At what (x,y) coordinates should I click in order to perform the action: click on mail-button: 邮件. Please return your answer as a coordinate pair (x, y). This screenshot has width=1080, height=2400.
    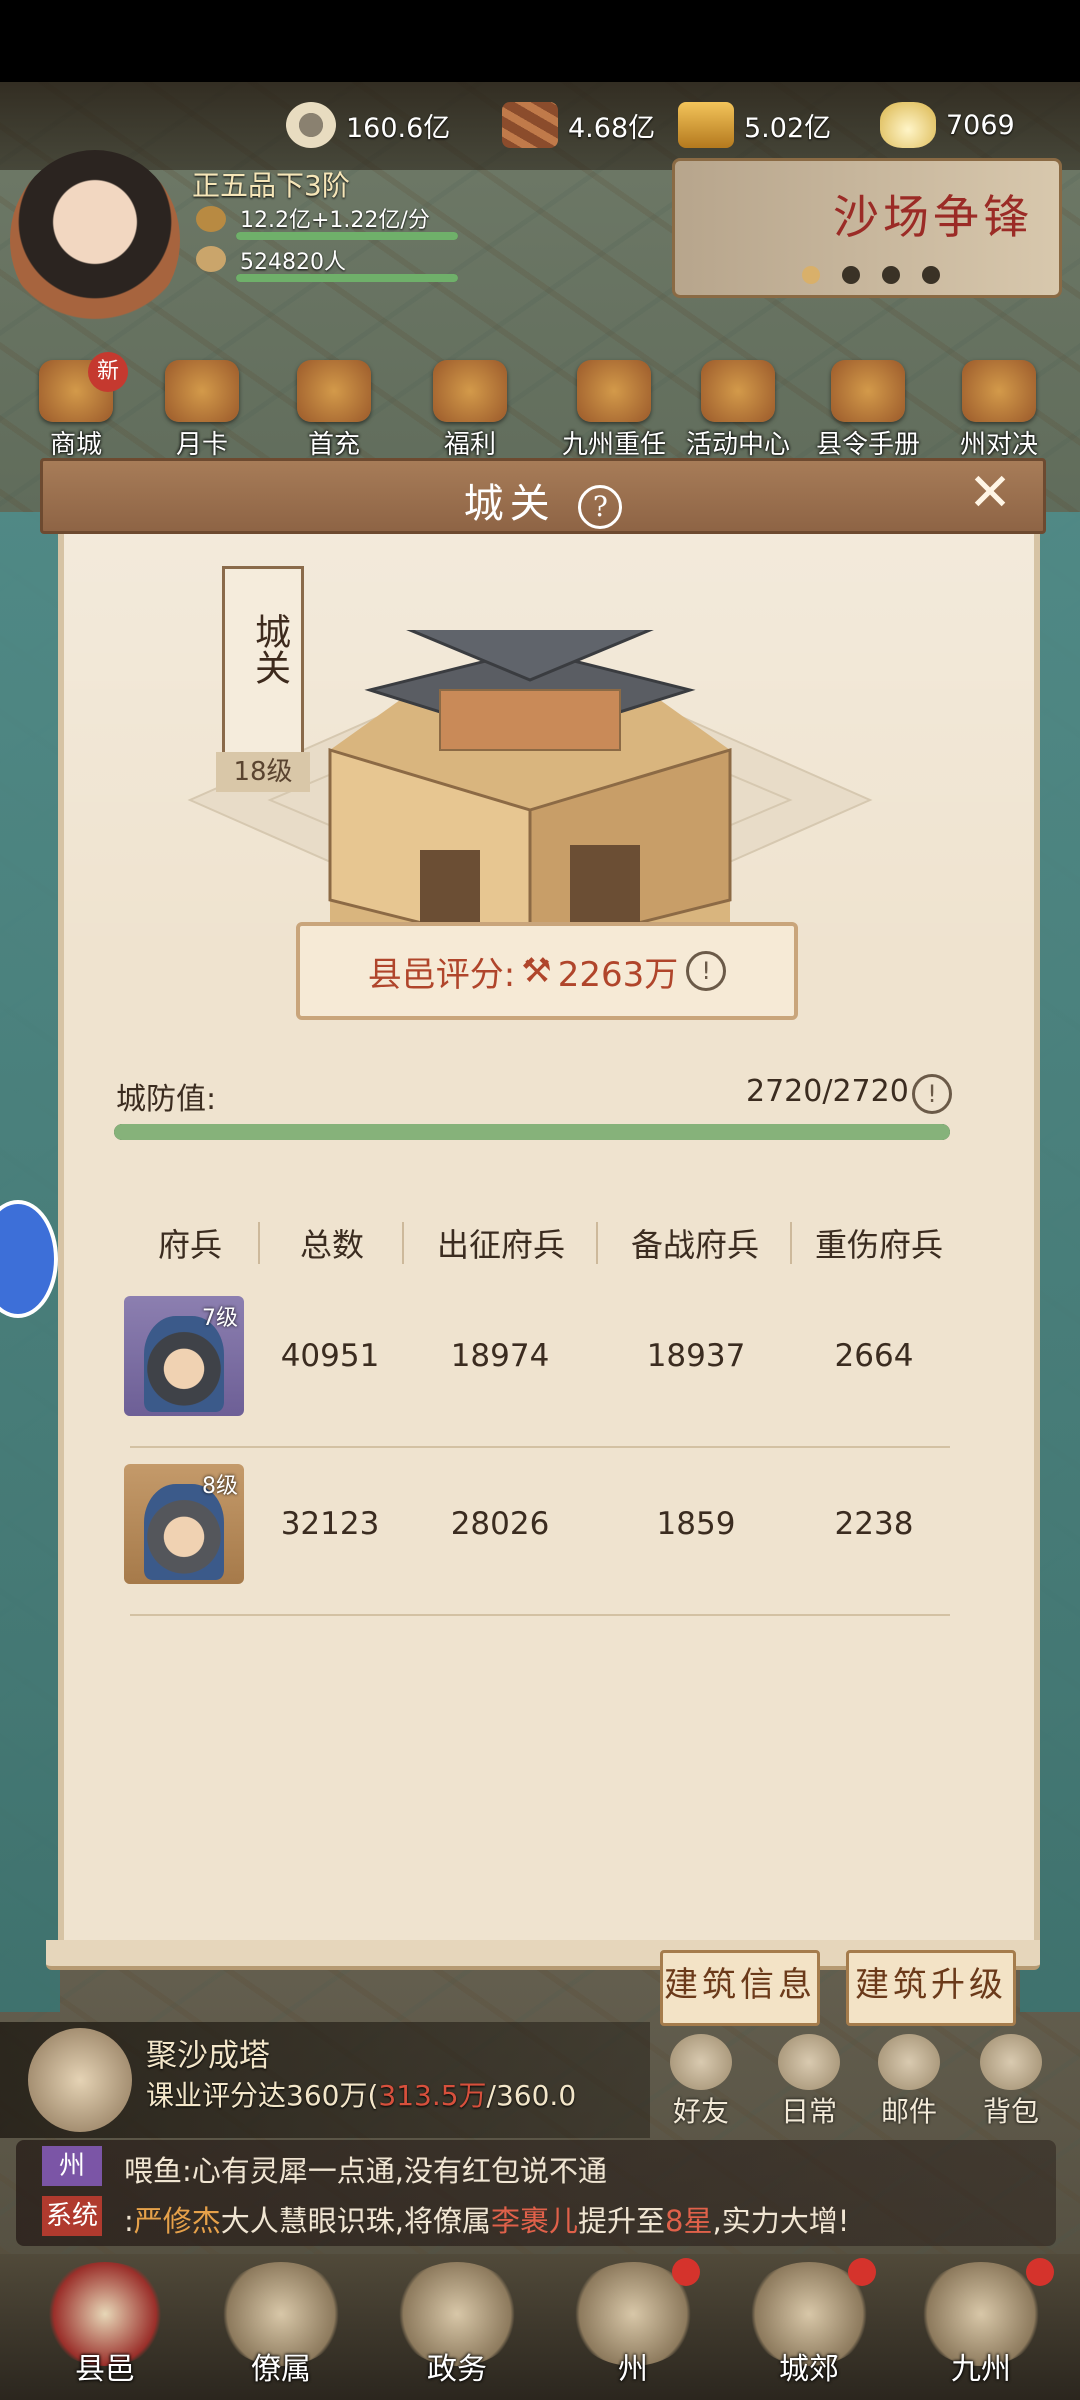
    Looking at the image, I should click on (909, 2082).